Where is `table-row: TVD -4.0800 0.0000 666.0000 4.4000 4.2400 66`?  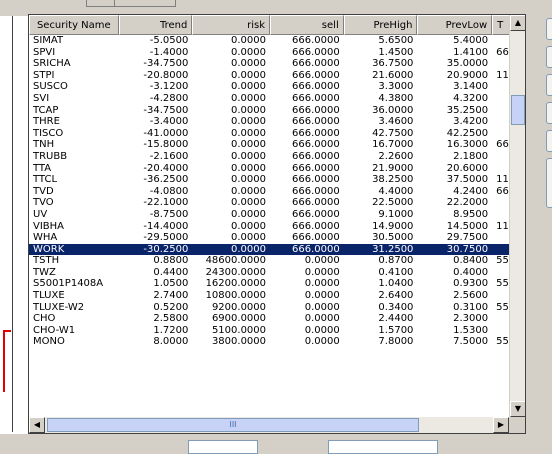
table-row: TVD -4.0800 0.0000 666.0000 4.4000 4.2400 66 is located at coordinates (277, 192).